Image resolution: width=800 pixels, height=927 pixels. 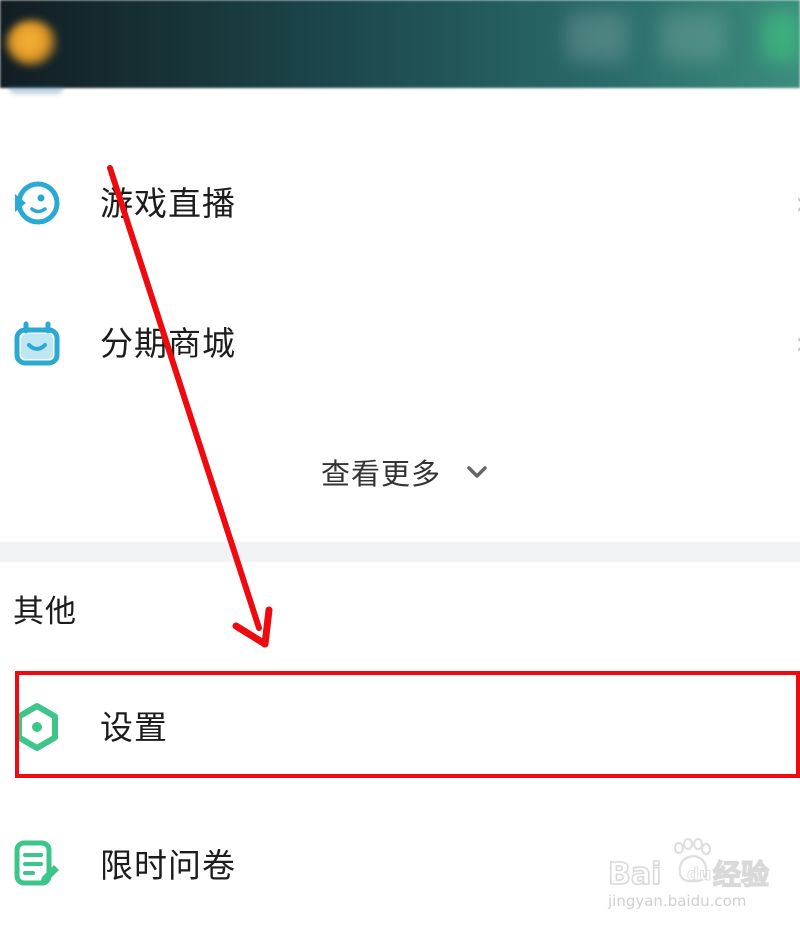 I want to click on chevron-down-icon, so click(x=477, y=472).